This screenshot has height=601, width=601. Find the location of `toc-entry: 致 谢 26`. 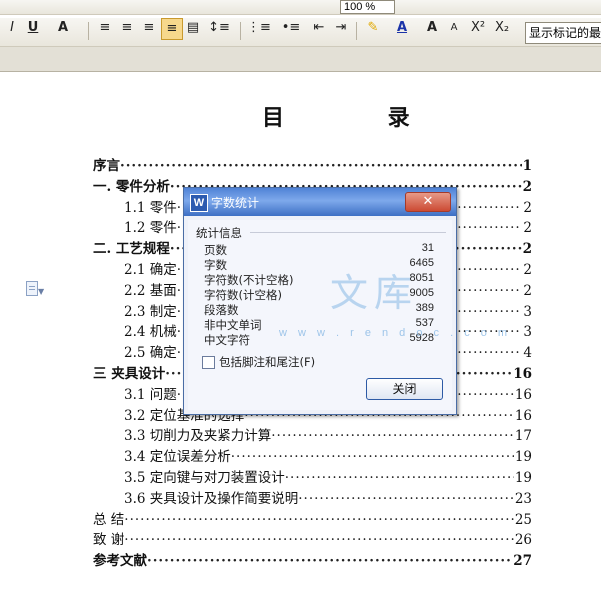

toc-entry: 致 谢 26 is located at coordinates (312, 538).